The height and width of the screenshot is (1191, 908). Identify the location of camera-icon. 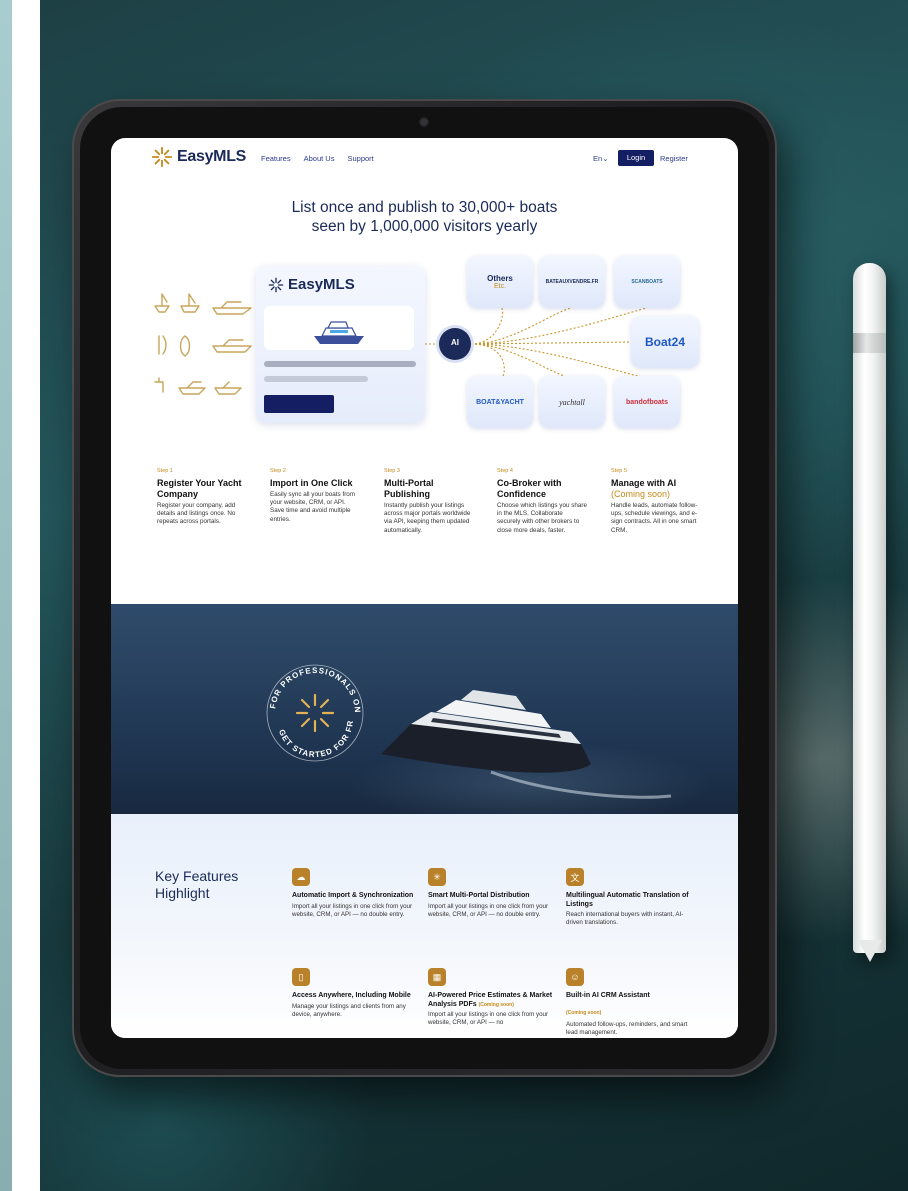
(424, 122).